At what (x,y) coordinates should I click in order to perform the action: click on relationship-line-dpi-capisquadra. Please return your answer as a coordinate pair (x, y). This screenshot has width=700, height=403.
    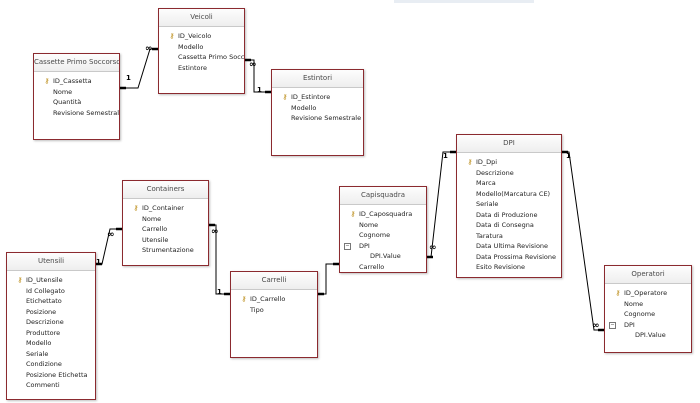
    Looking at the image, I should click on (441, 204).